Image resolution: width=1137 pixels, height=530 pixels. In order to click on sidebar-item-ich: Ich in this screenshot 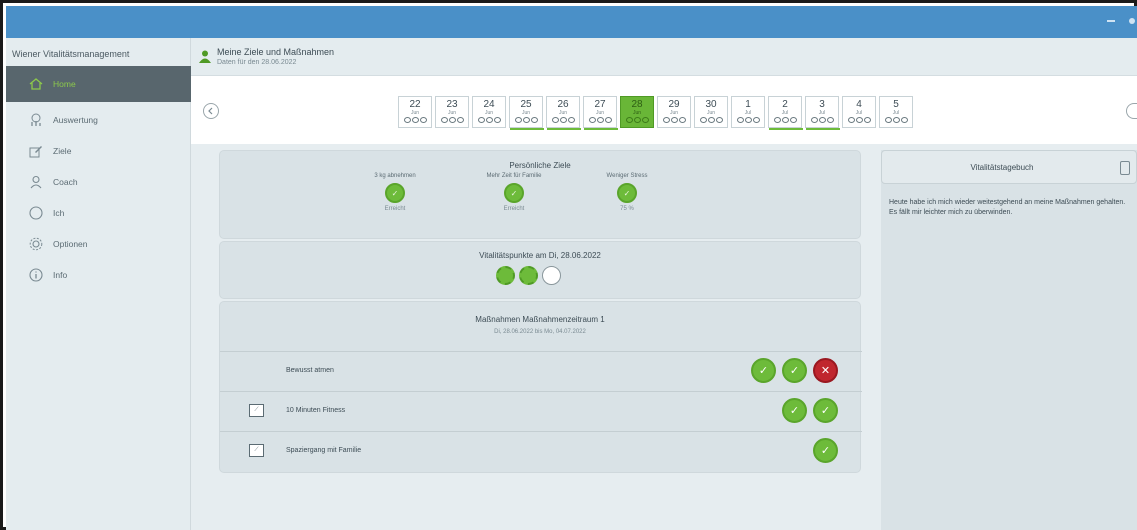, I will do `click(98, 212)`.